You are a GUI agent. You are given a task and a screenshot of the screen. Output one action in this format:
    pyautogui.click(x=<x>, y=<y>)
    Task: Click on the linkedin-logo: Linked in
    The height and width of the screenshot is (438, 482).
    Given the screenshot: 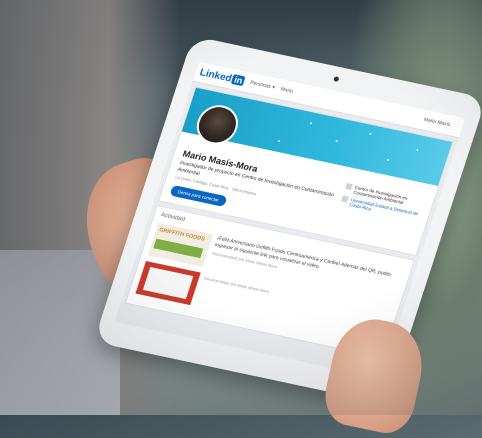 What is the action you would take?
    pyautogui.click(x=222, y=77)
    